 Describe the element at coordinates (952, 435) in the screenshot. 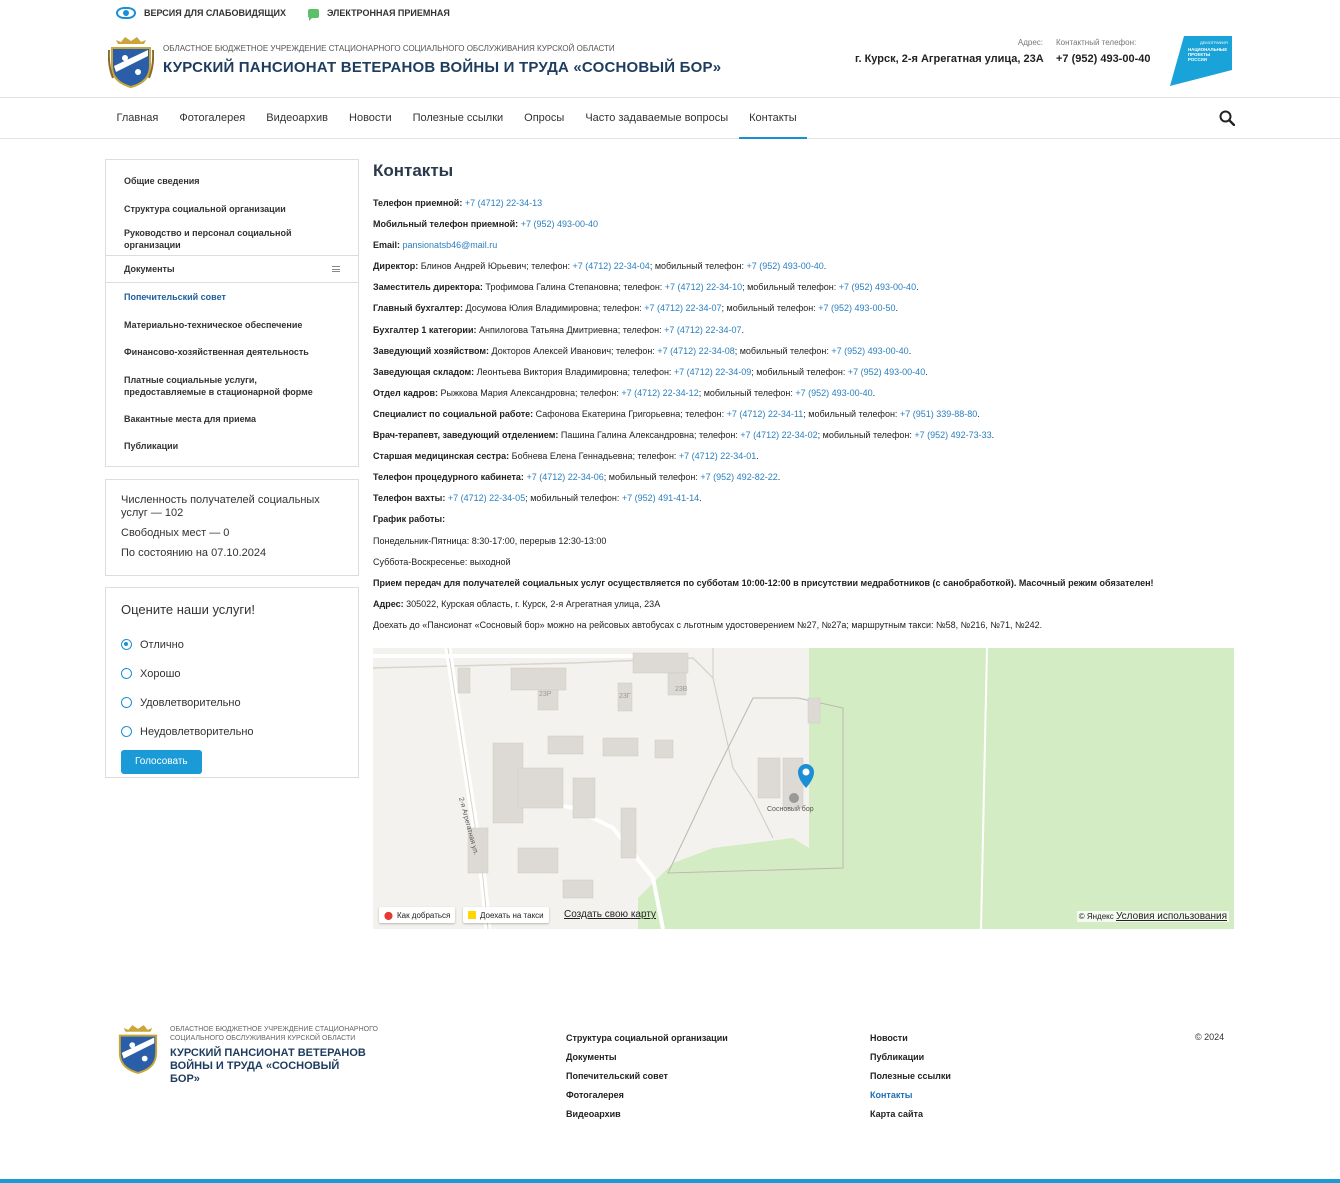

I see `contact-link: +7 (952) 492-73-33` at that location.